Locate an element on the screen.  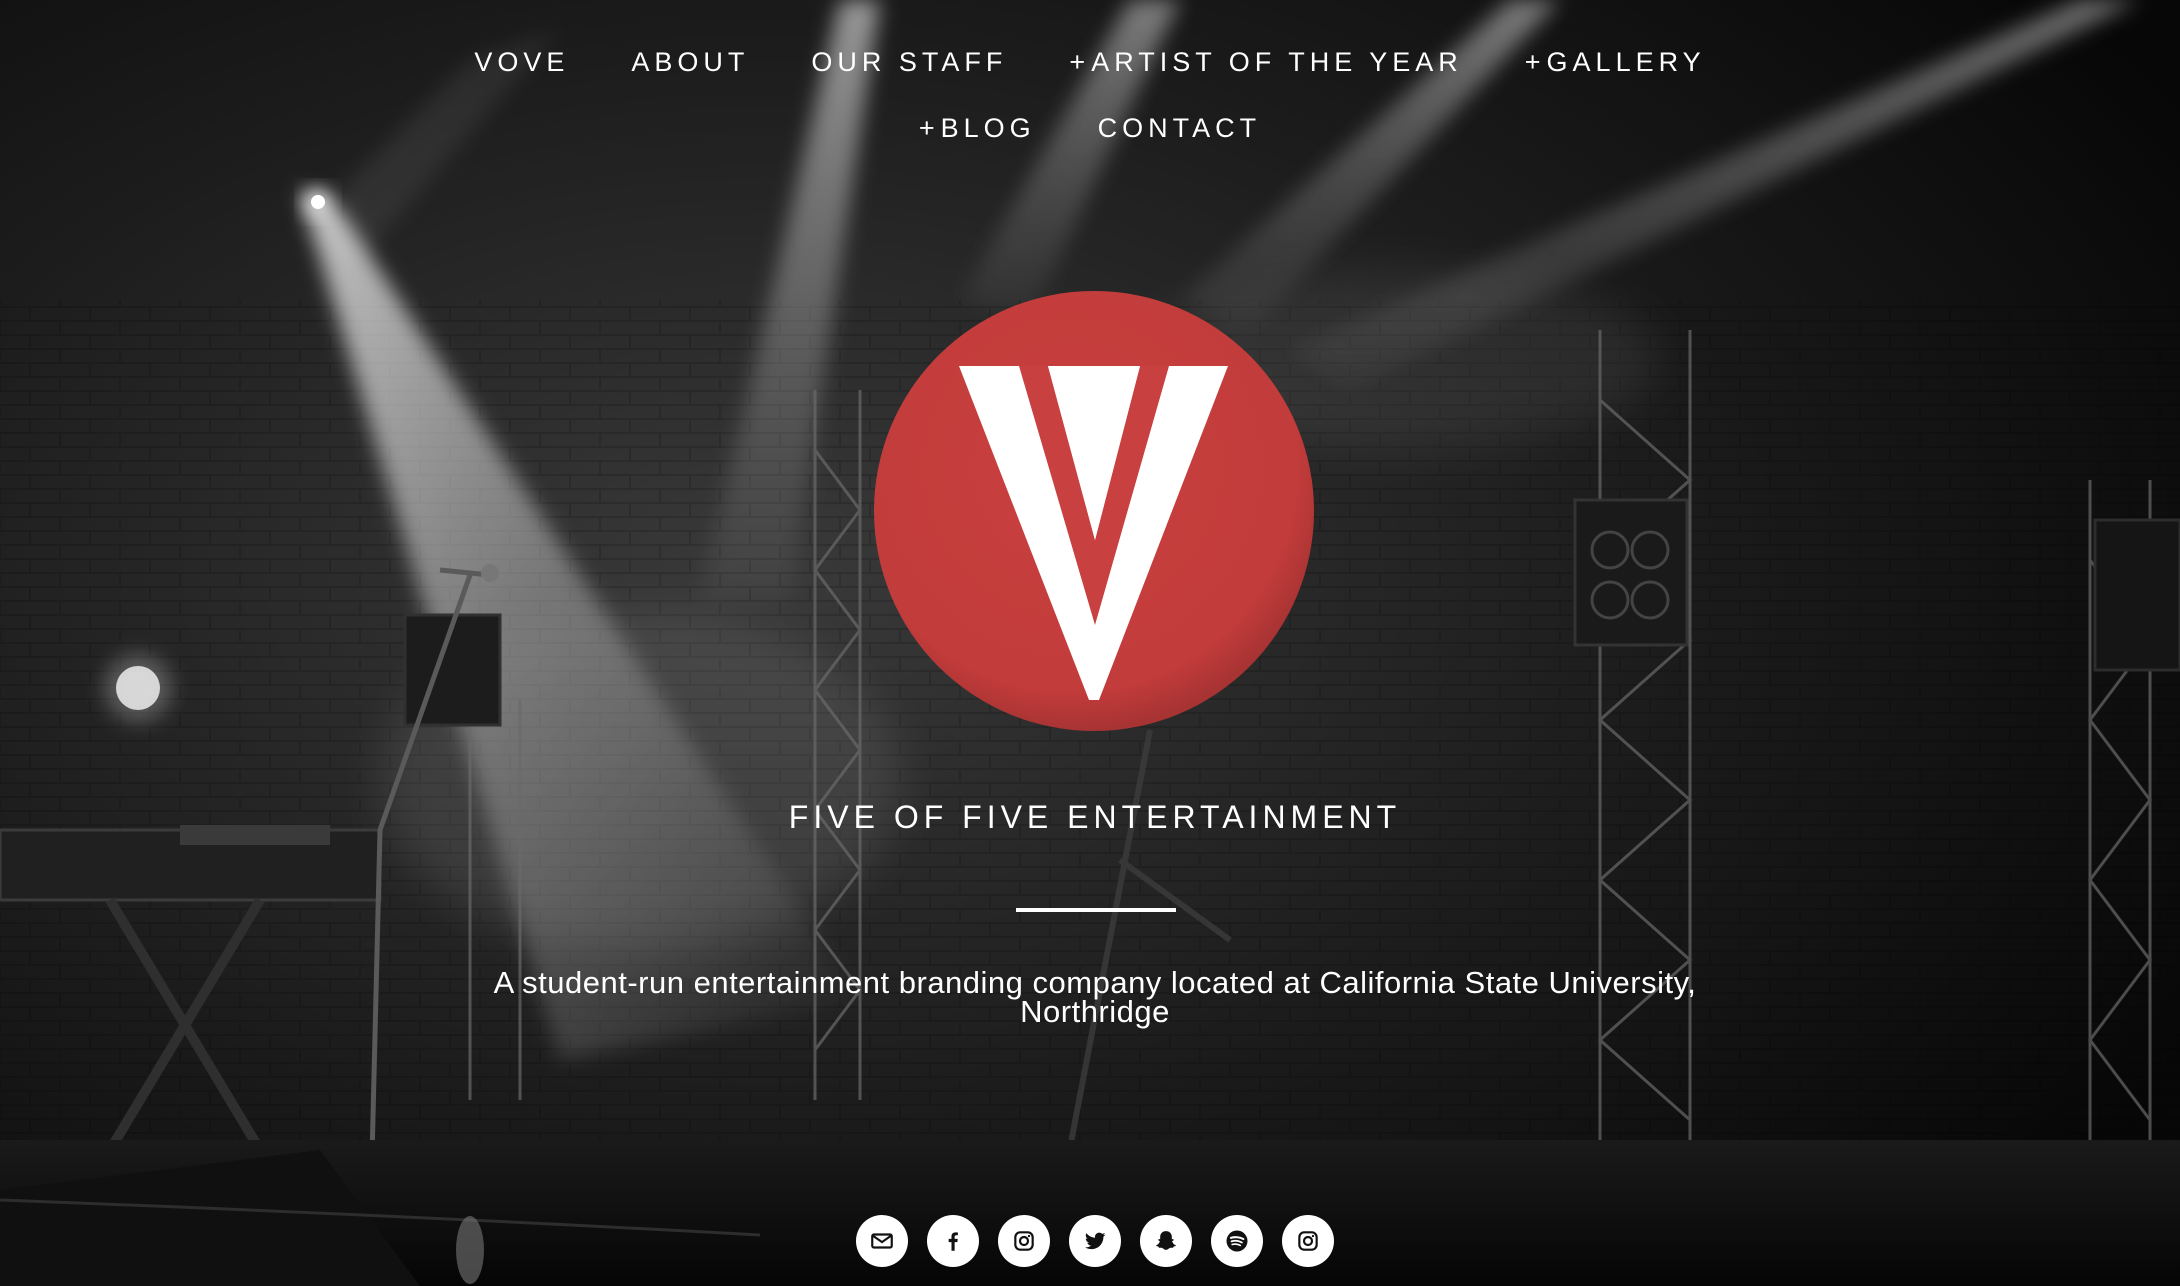
nav-link-vove: VOVE is located at coordinates (521, 62).